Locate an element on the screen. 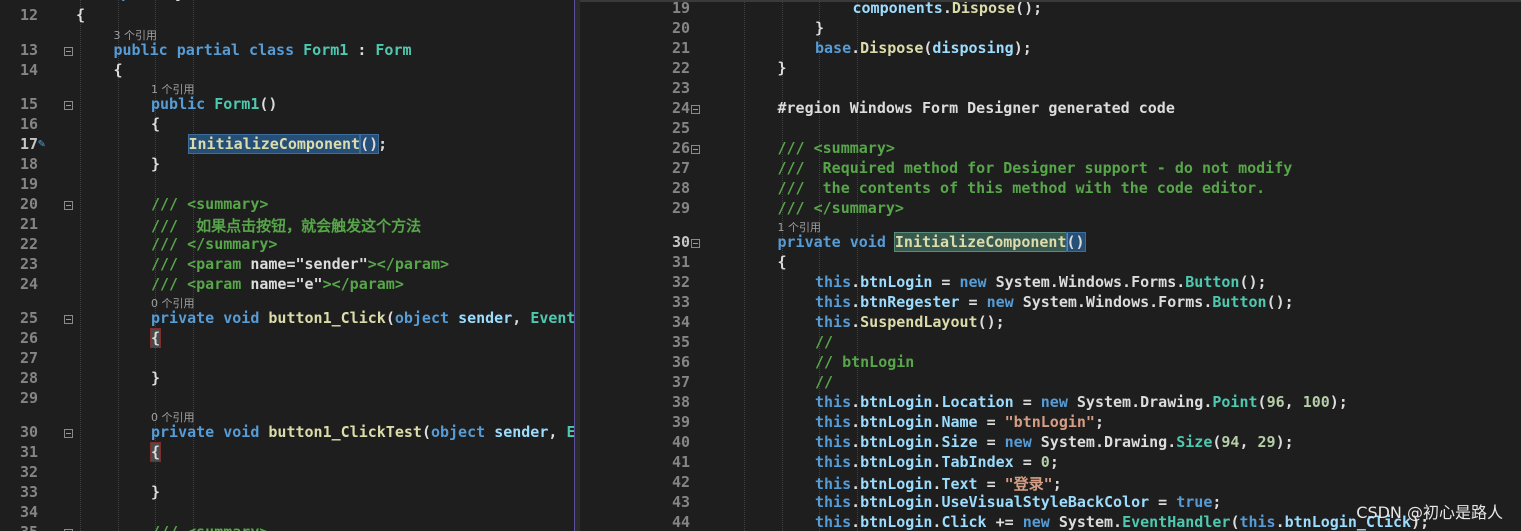  code-token: { is located at coordinates (118, 70).